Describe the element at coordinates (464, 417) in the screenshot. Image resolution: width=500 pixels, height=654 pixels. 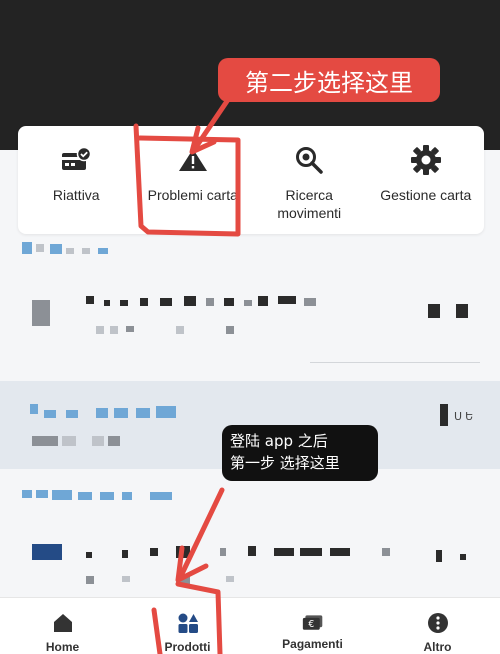
I see `blurred-amount: Ս Ե` at that location.